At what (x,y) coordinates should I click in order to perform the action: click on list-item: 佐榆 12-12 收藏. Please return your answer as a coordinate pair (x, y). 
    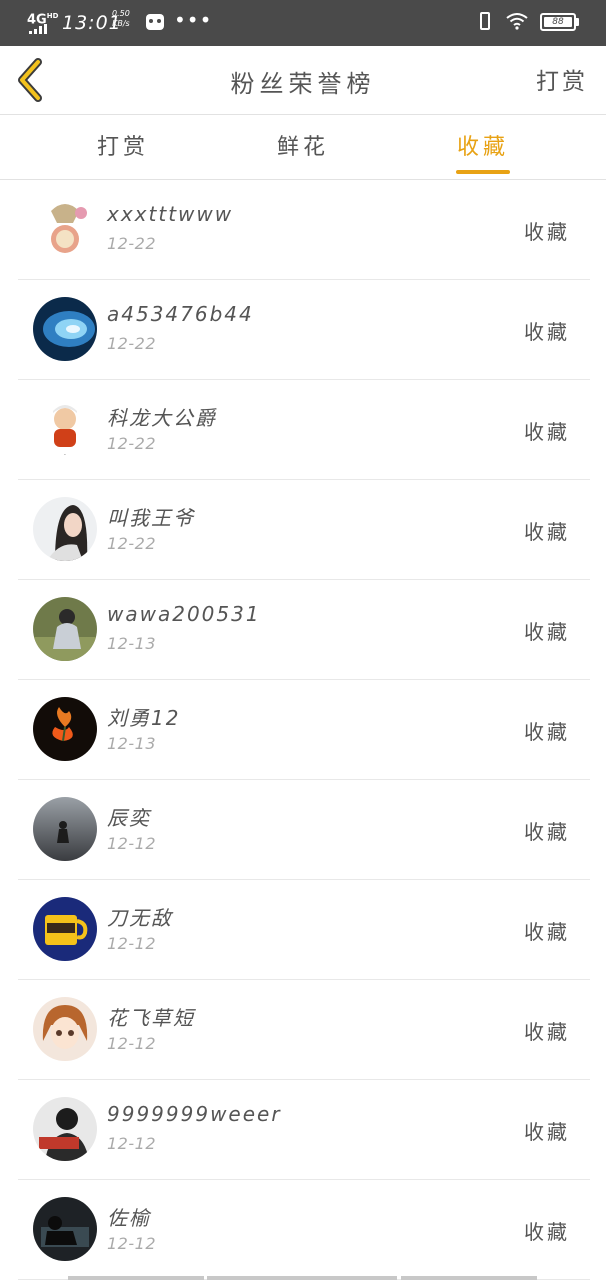
    Looking at the image, I should click on (304, 1230).